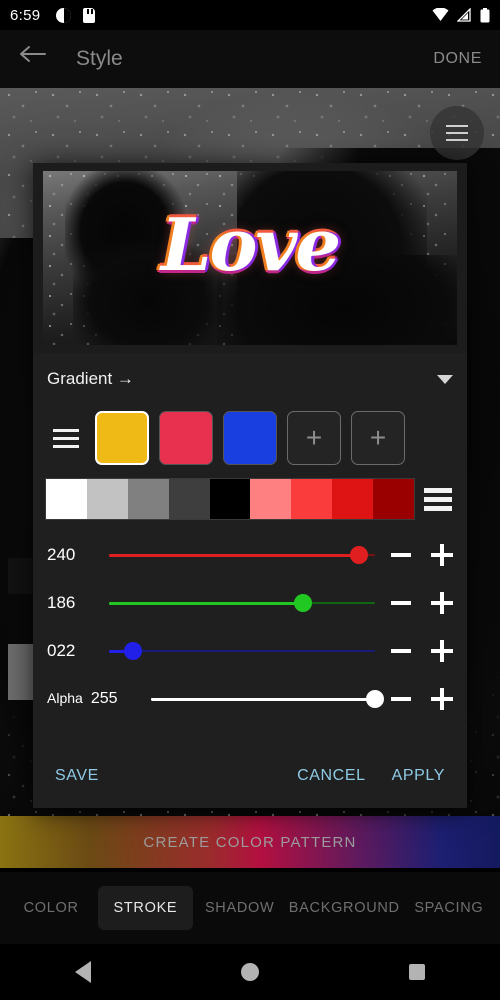 The width and height of the screenshot is (500, 1000). I want to click on tab-color: COLOR, so click(51, 908).